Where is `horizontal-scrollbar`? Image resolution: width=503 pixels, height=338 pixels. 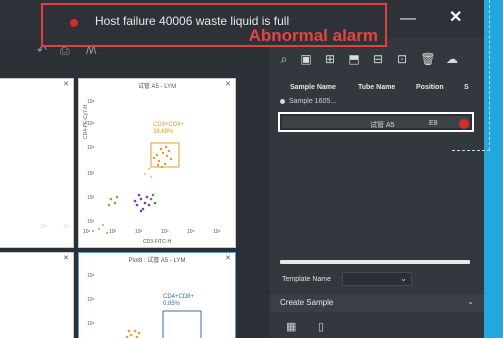 horizontal-scrollbar is located at coordinates (375, 262).